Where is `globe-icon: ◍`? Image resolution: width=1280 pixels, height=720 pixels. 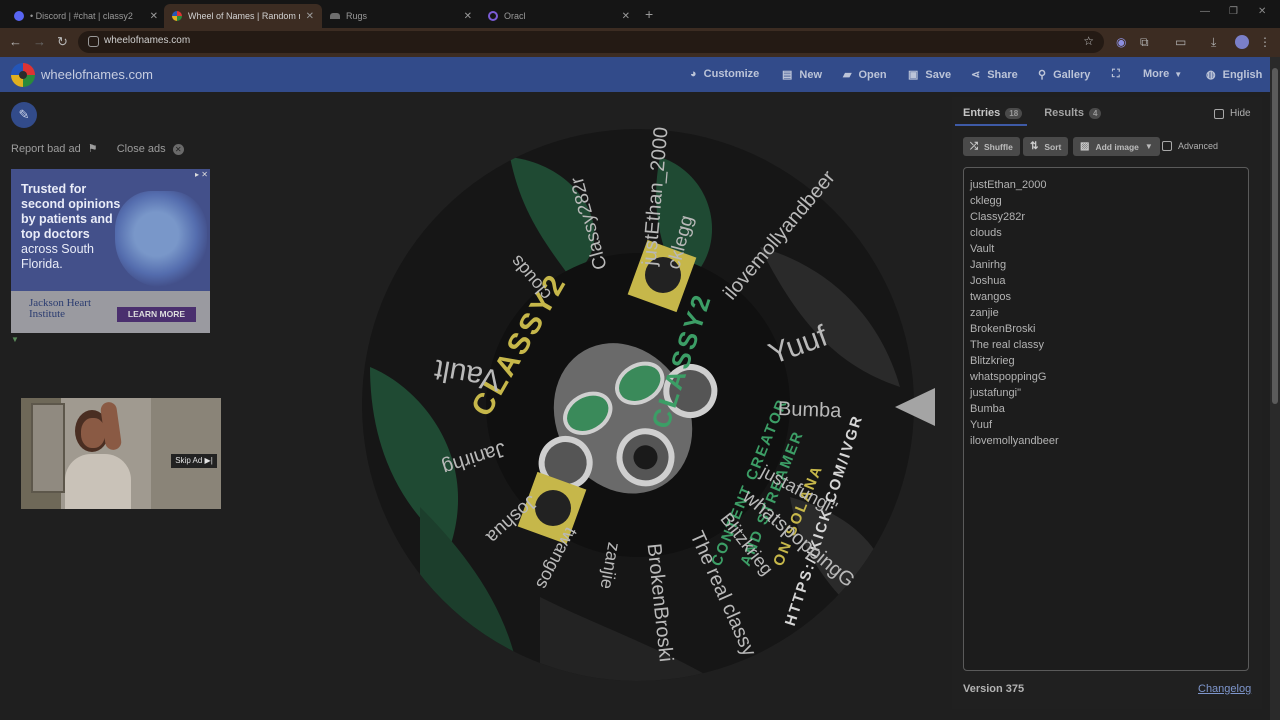
globe-icon: ◍ is located at coordinates (1211, 75).